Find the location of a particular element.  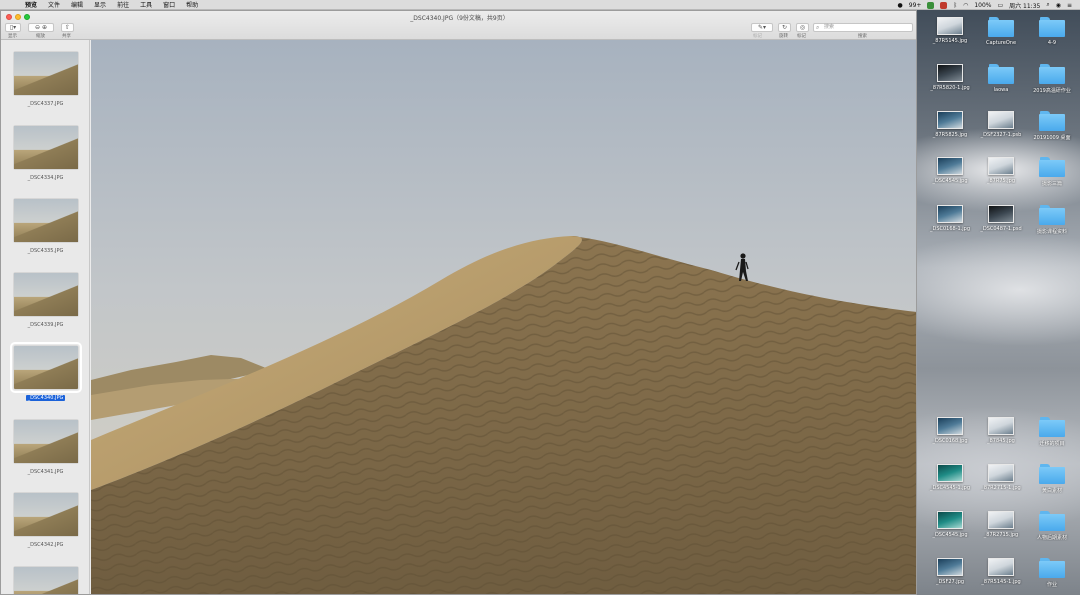

desktop-item-label: 作业 is located at coordinates (1051, 585).